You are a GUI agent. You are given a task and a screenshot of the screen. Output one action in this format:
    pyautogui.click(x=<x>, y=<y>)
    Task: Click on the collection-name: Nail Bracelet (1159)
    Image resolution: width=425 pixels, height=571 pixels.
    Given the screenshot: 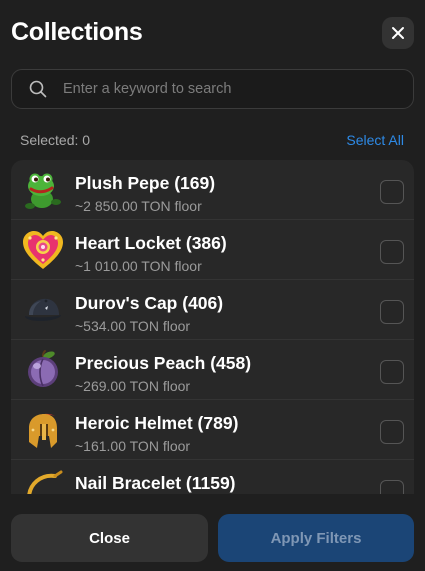 What is the action you would take?
    pyautogui.click(x=155, y=483)
    